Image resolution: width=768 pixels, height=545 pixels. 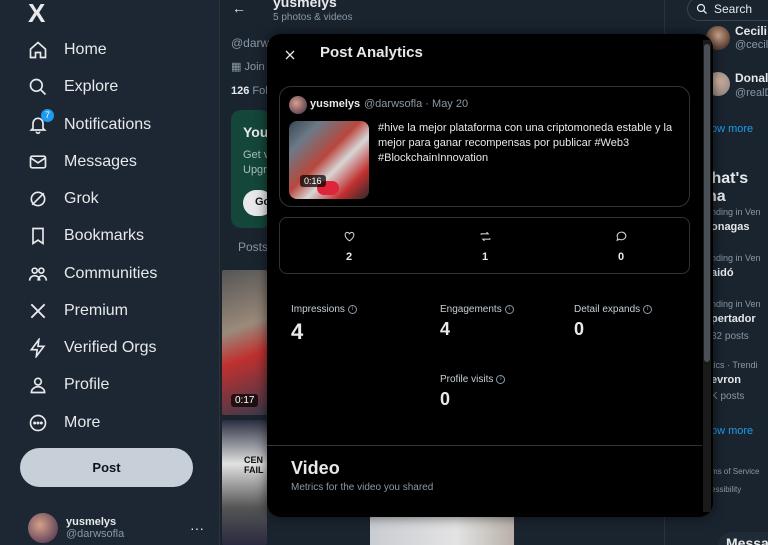 I want to click on metric-engagements-label: Engagements i, so click(x=477, y=309).